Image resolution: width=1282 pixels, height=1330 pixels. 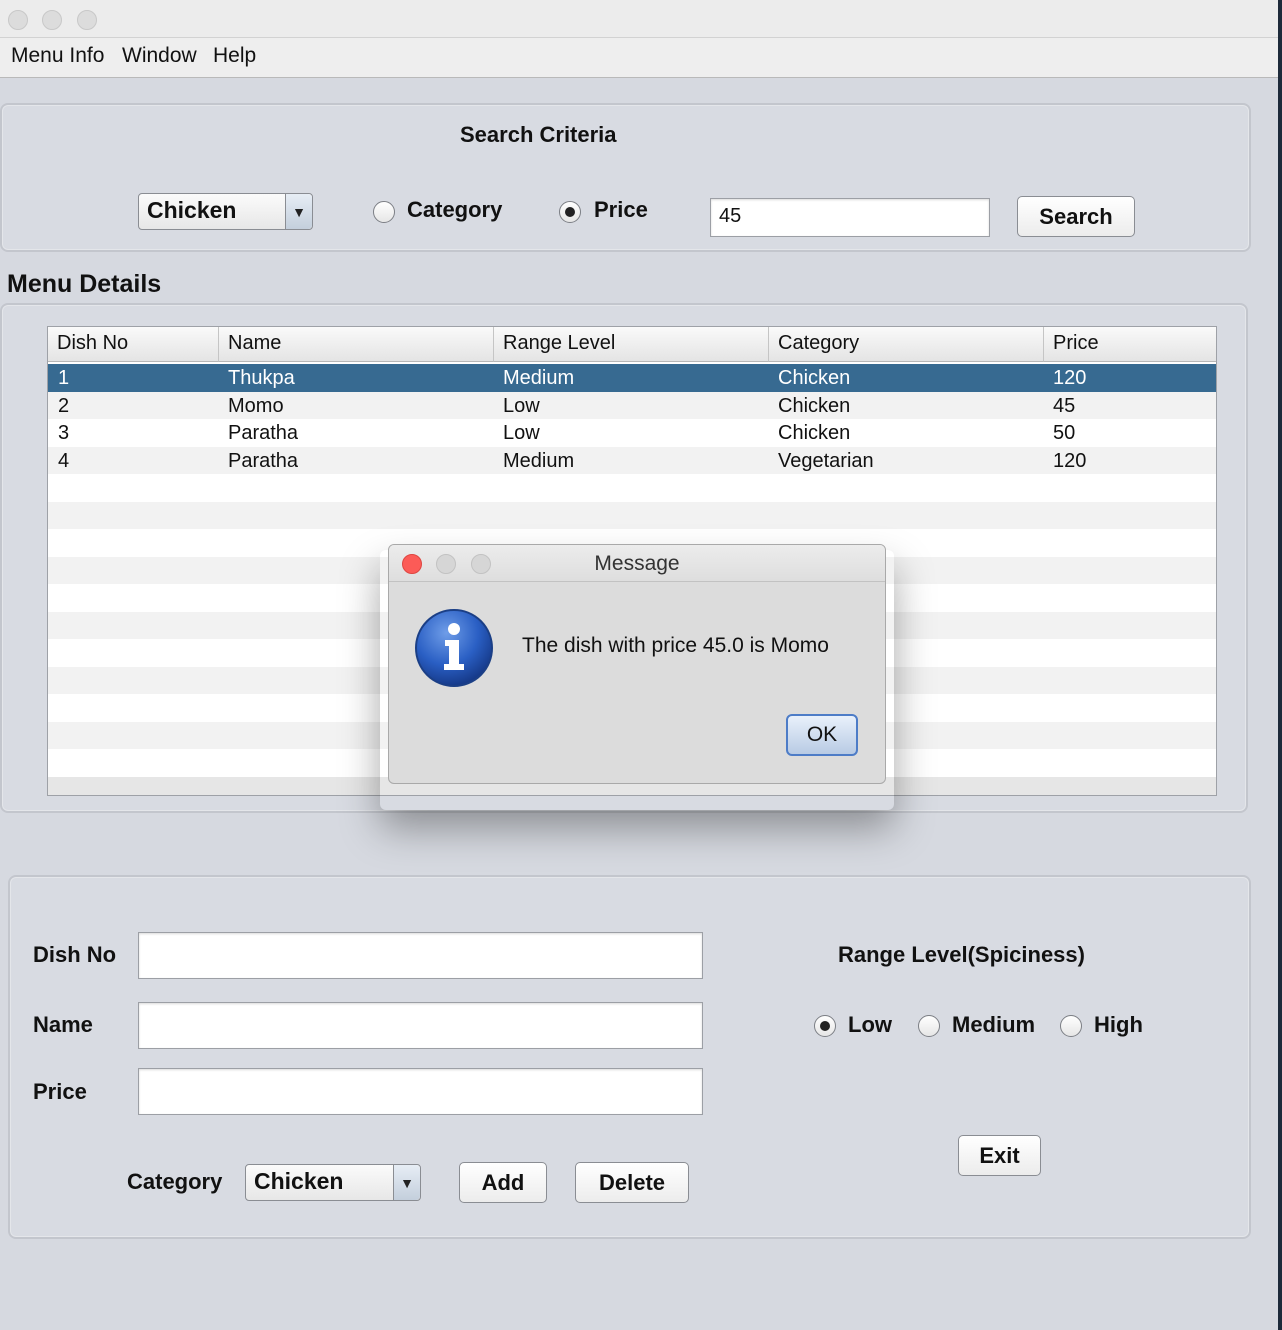 What do you see at coordinates (256, 405) in the screenshot?
I see `cell-name: Momo` at bounding box center [256, 405].